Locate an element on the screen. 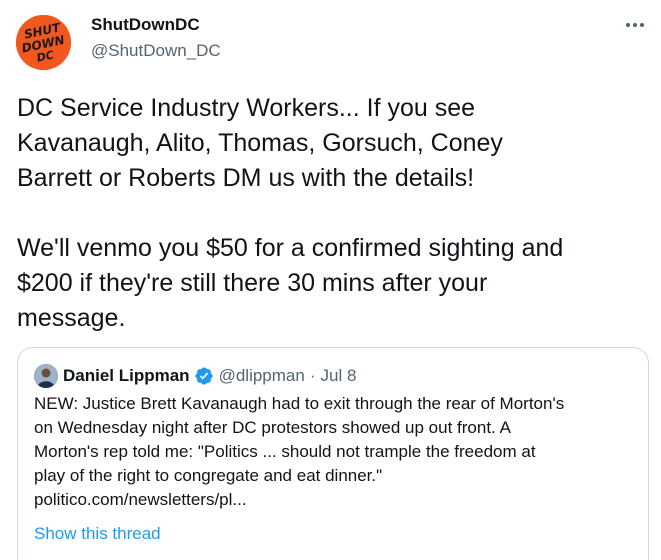 This screenshot has width=661, height=560. person-avatar-icon is located at coordinates (46, 376).